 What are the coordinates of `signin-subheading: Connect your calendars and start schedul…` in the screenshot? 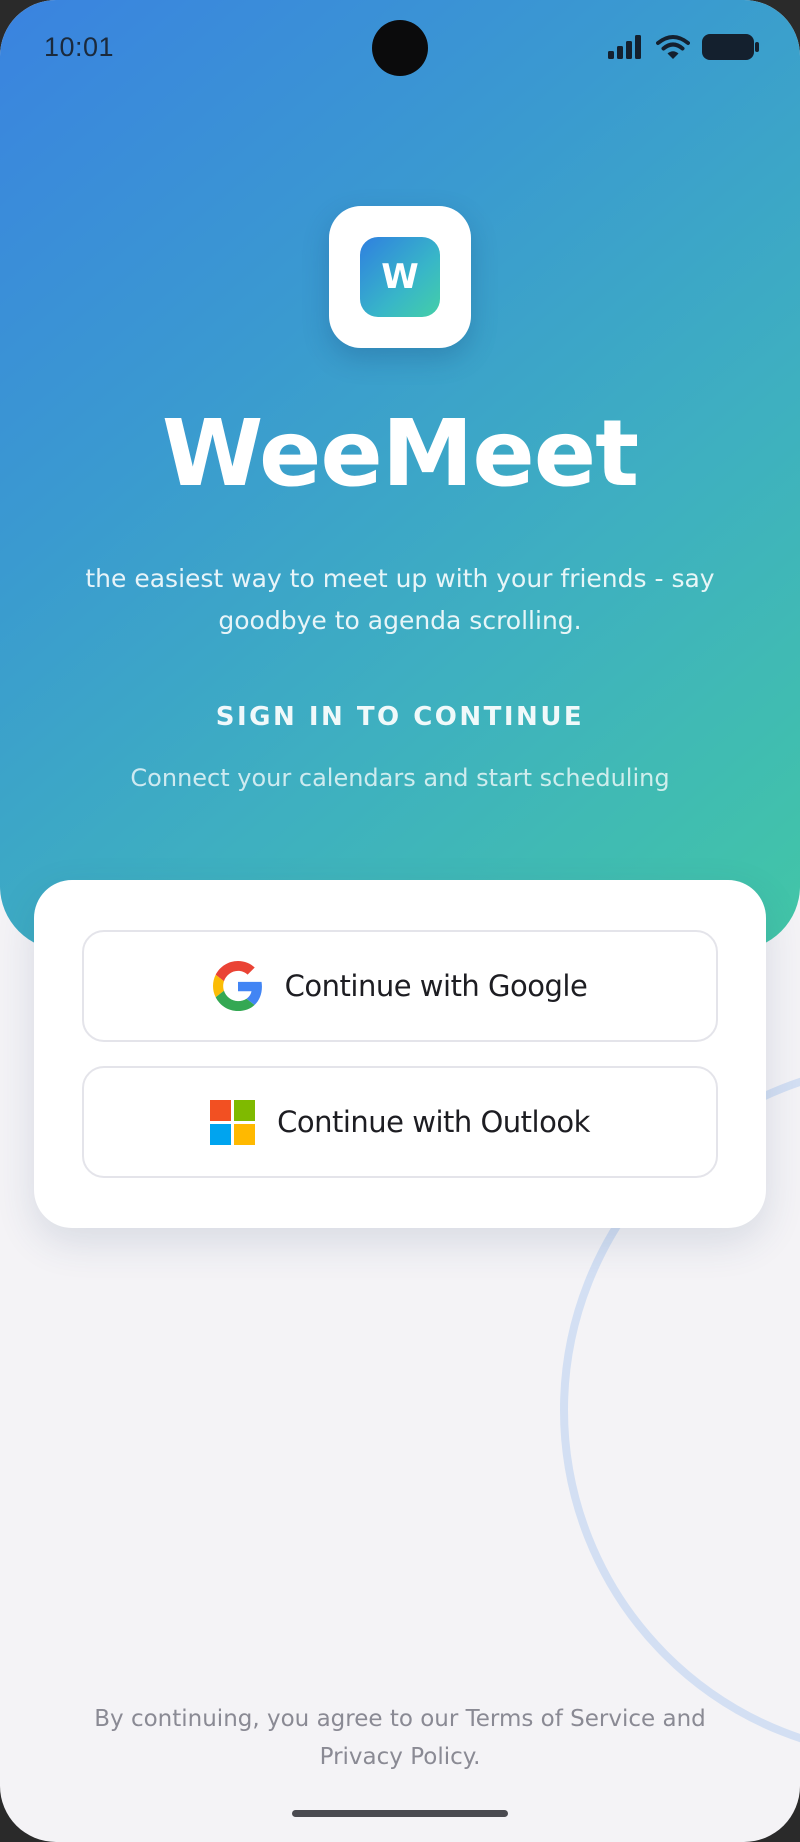 It's located at (400, 778).